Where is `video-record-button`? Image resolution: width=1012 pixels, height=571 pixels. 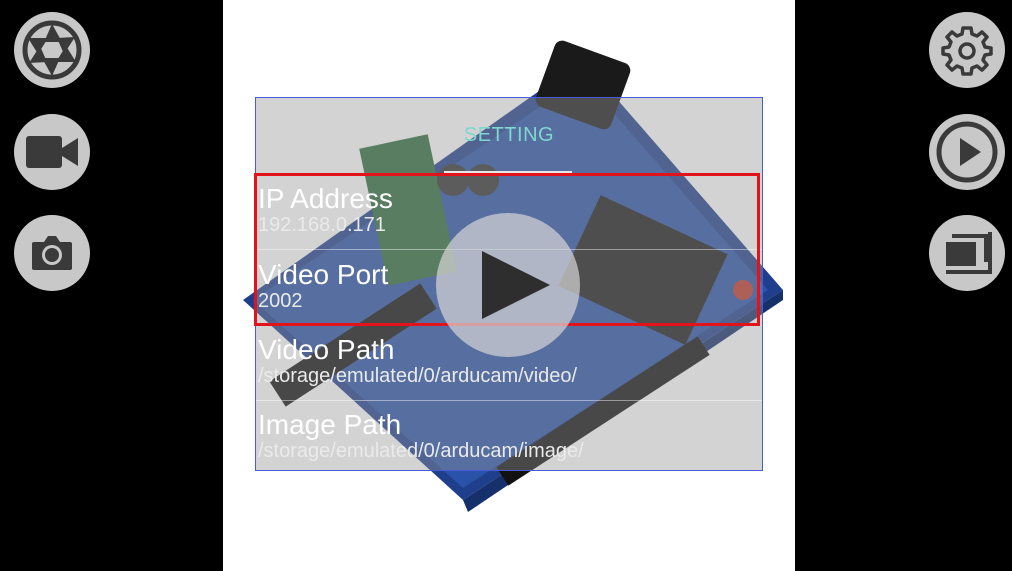 video-record-button is located at coordinates (52, 152).